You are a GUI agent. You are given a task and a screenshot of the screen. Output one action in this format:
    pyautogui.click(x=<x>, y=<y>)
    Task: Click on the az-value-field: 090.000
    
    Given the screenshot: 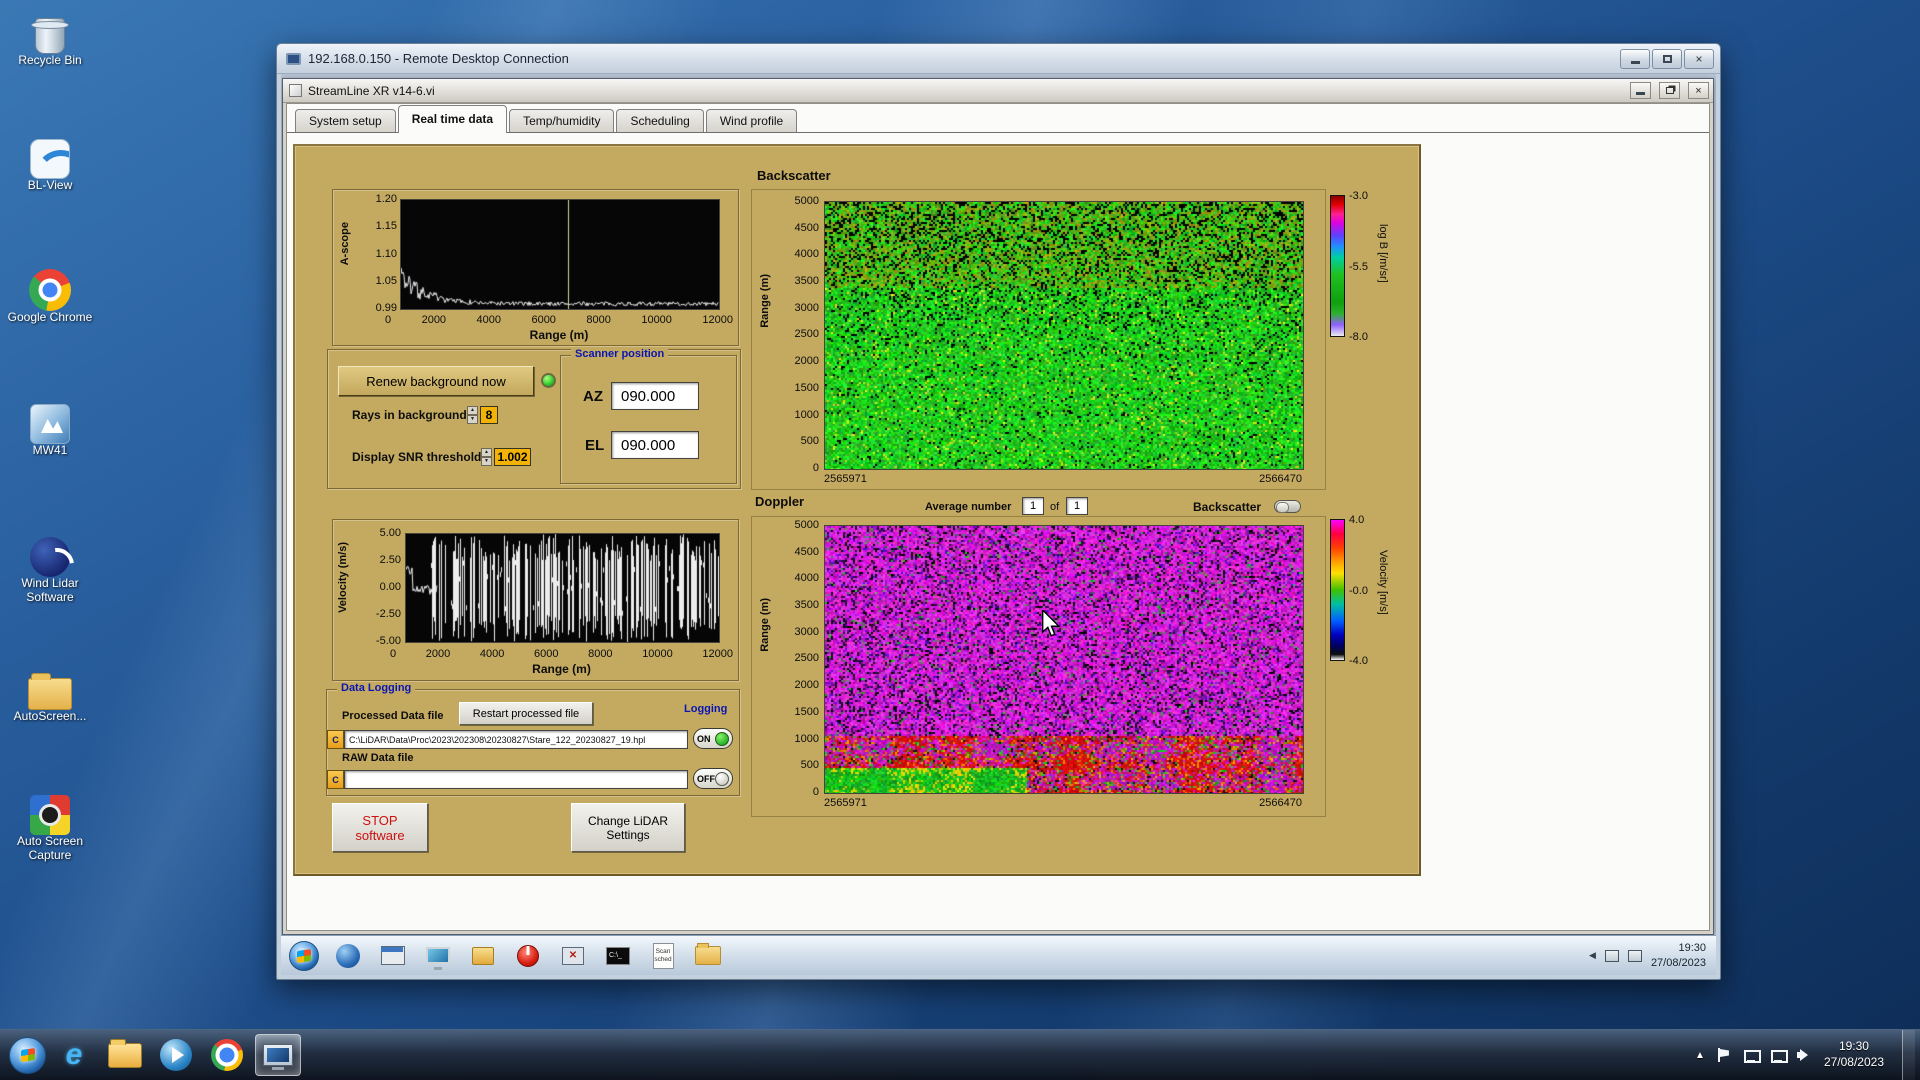 What is the action you would take?
    pyautogui.click(x=655, y=396)
    